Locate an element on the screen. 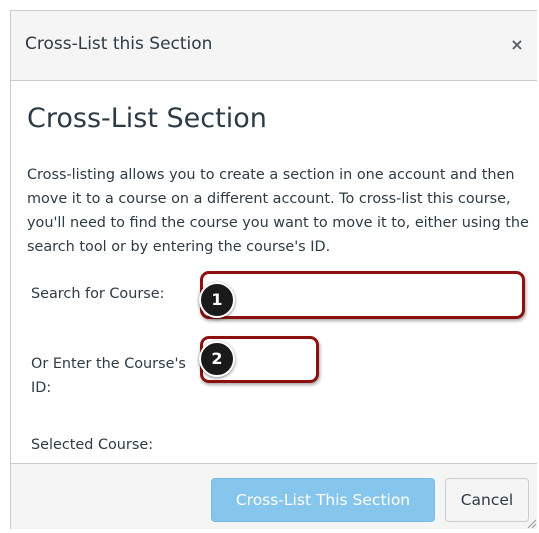 The image size is (539, 533). cross-list-button: Cross-List This Section is located at coordinates (323, 500).